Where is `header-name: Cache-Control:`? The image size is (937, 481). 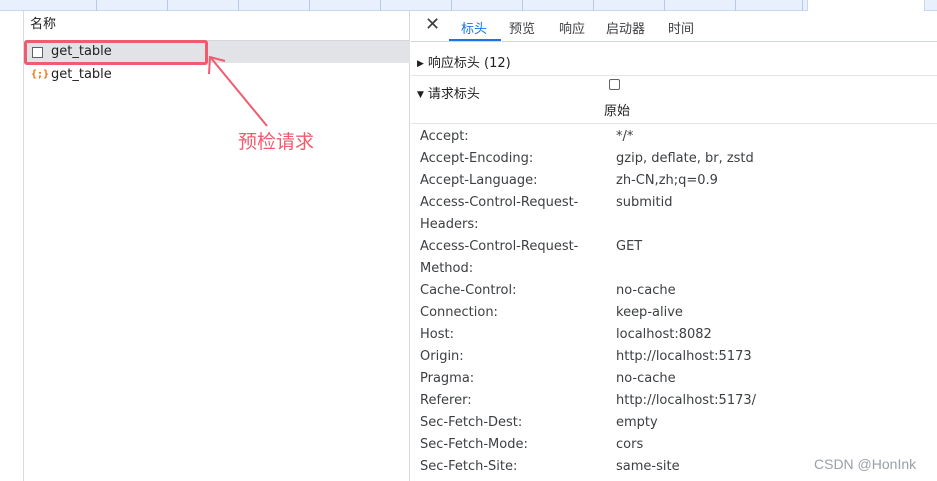 header-name: Cache-Control: is located at coordinates (468, 290).